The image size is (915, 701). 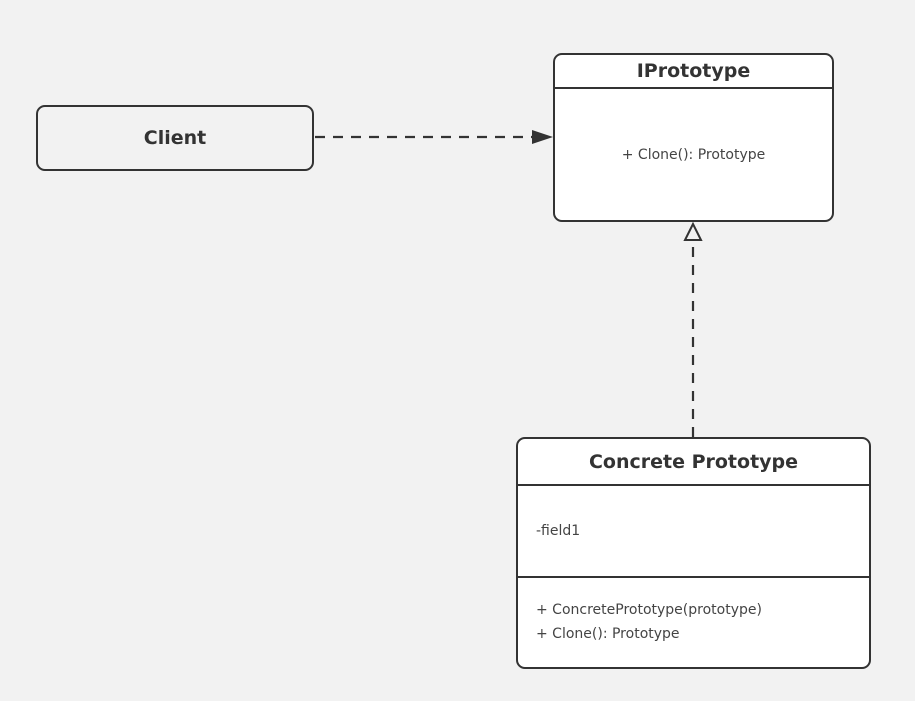 What do you see at coordinates (649, 610) in the screenshot?
I see `operation-item: + ConcretePrototype(prototype)` at bounding box center [649, 610].